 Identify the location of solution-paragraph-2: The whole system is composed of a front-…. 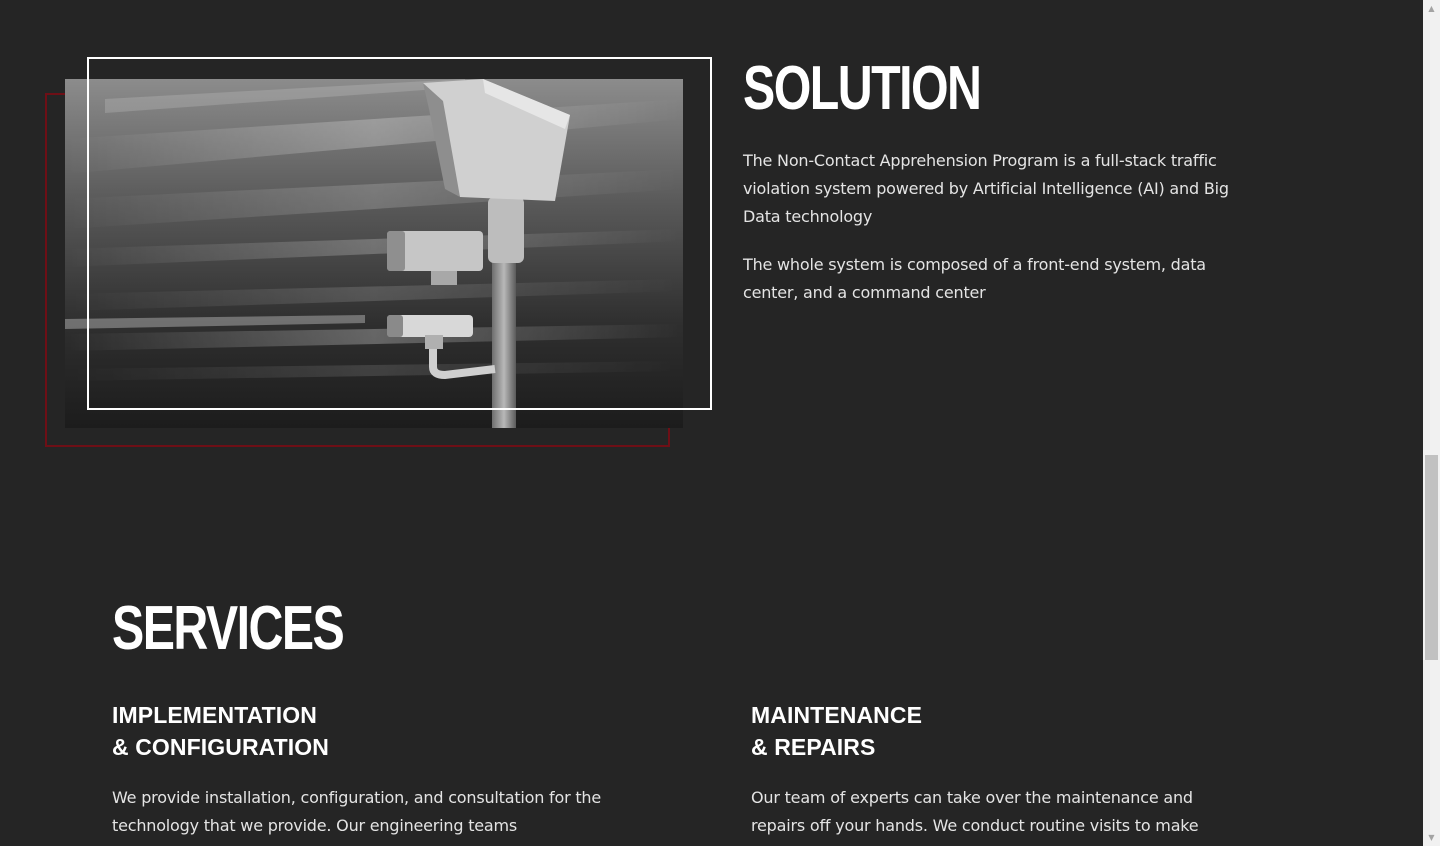
(974, 278).